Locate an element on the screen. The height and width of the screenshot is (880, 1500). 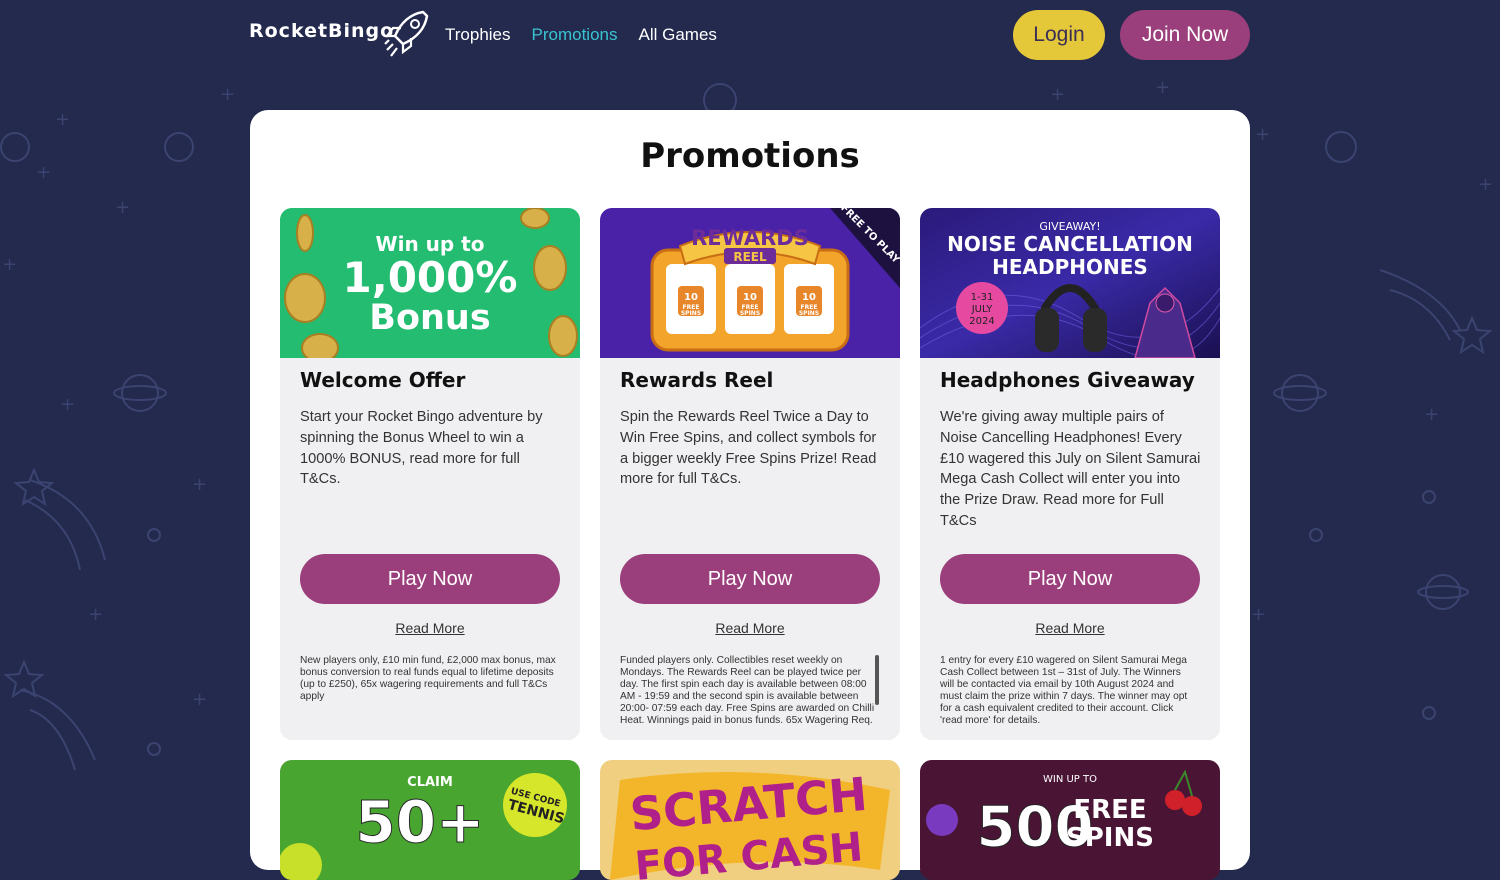
free-spins-banner: WIN UP TO 500 FREE SPINS is located at coordinates (1070, 820).